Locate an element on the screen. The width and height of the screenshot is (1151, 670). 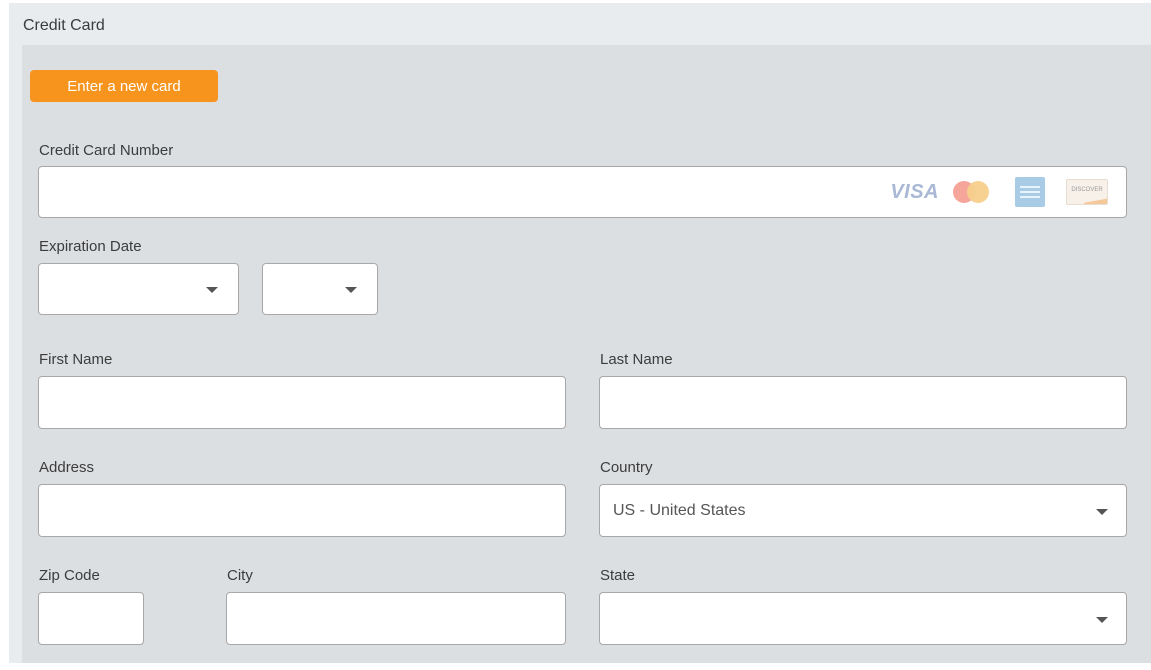
mastercard-icon is located at coordinates (973, 192).